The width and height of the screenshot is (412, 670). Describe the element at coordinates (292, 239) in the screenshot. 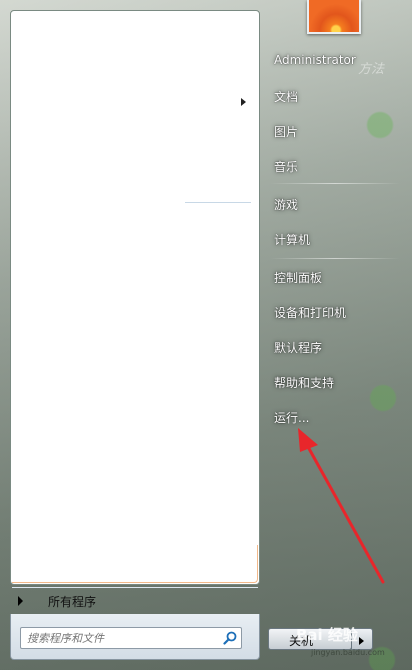

I see `menu-item-computer: 计算机` at that location.